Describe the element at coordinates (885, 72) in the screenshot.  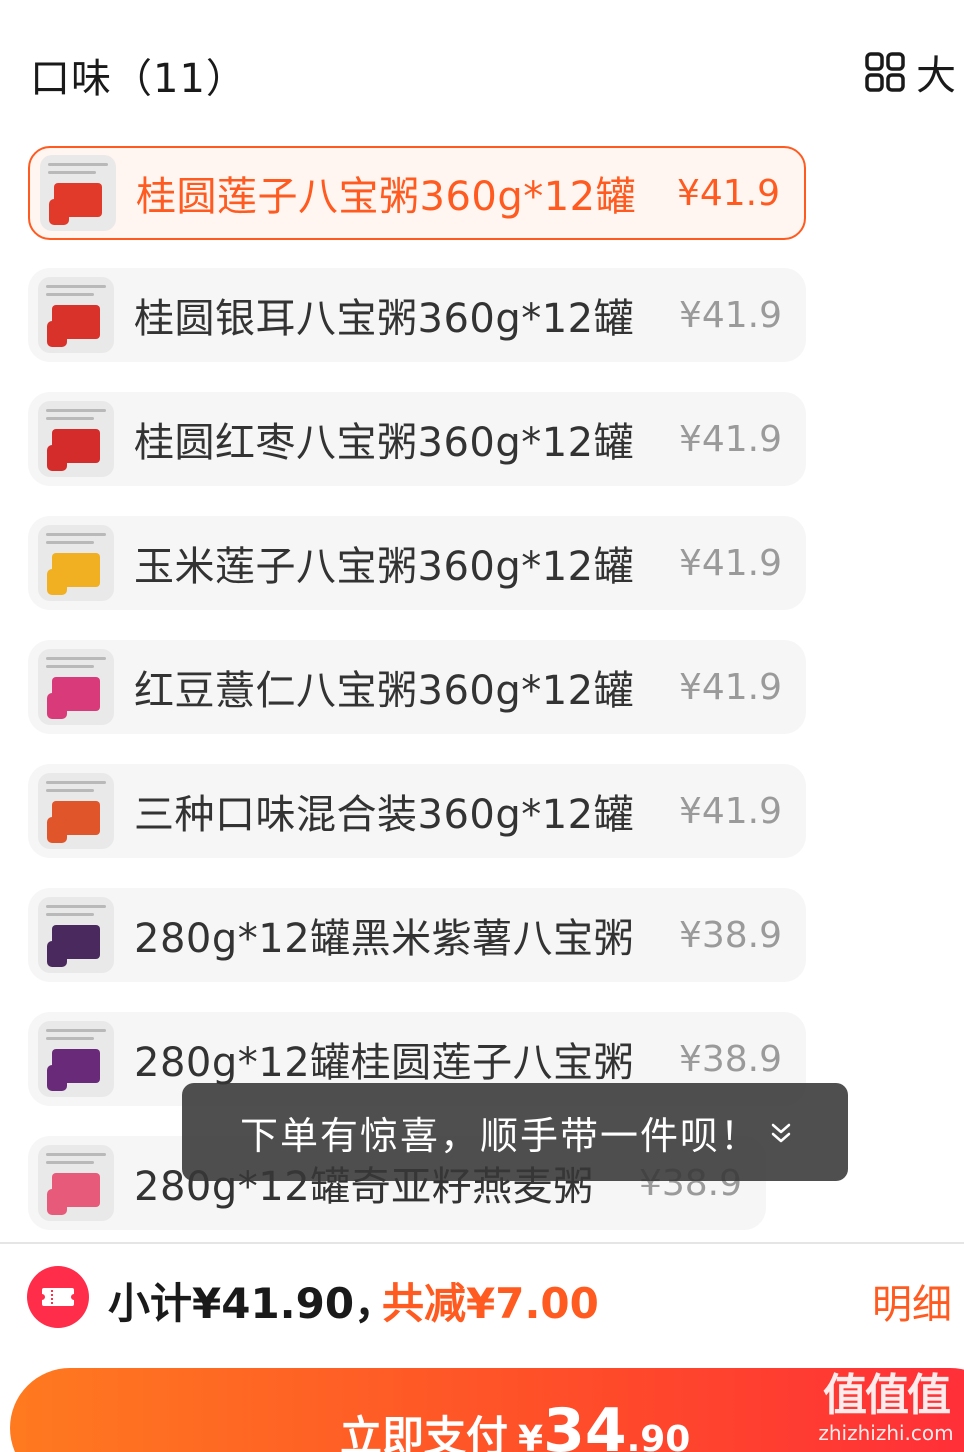
I see `grid-icon` at that location.